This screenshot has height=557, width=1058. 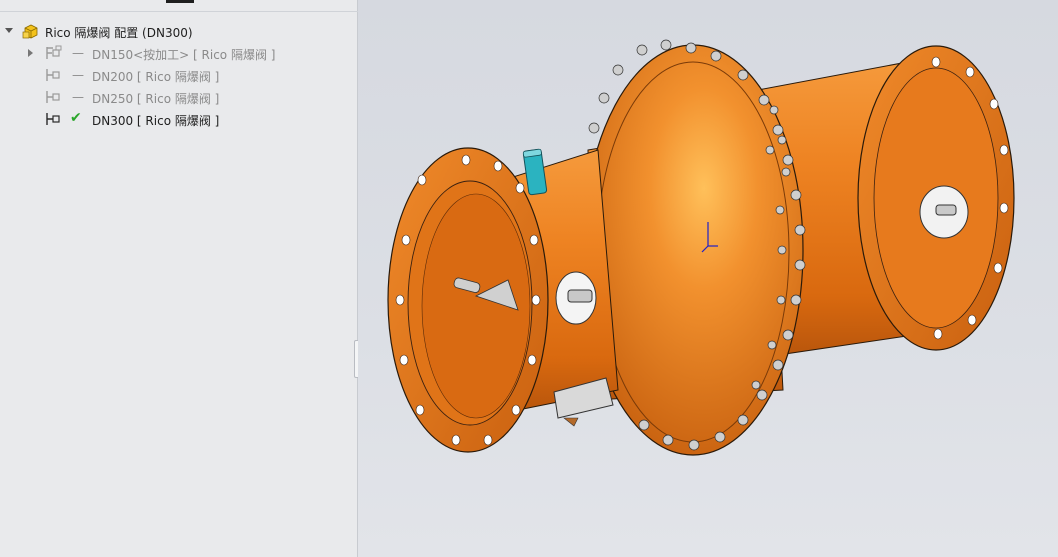 I want to click on config-label: DN150<按加工> [ Rico 隔爆阀 ], so click(x=184, y=55).